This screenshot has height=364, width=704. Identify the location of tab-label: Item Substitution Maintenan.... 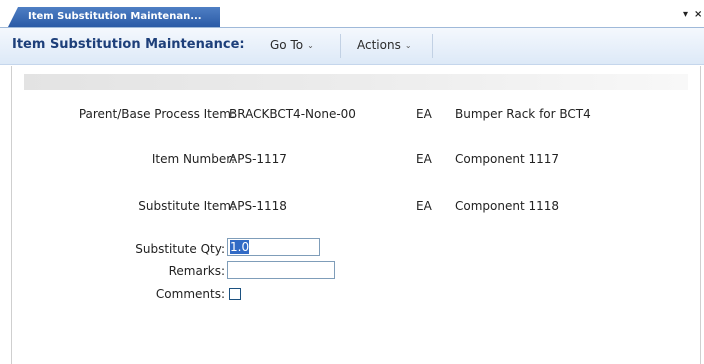
(115, 16).